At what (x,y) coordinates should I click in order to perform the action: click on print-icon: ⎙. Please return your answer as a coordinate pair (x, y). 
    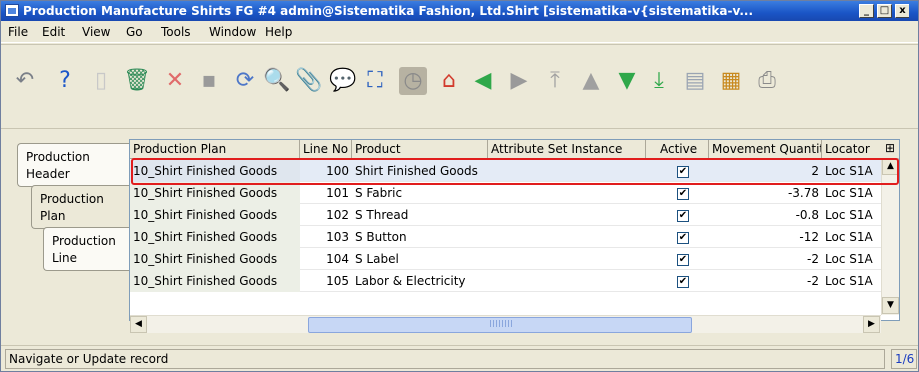
    Looking at the image, I should click on (767, 81).